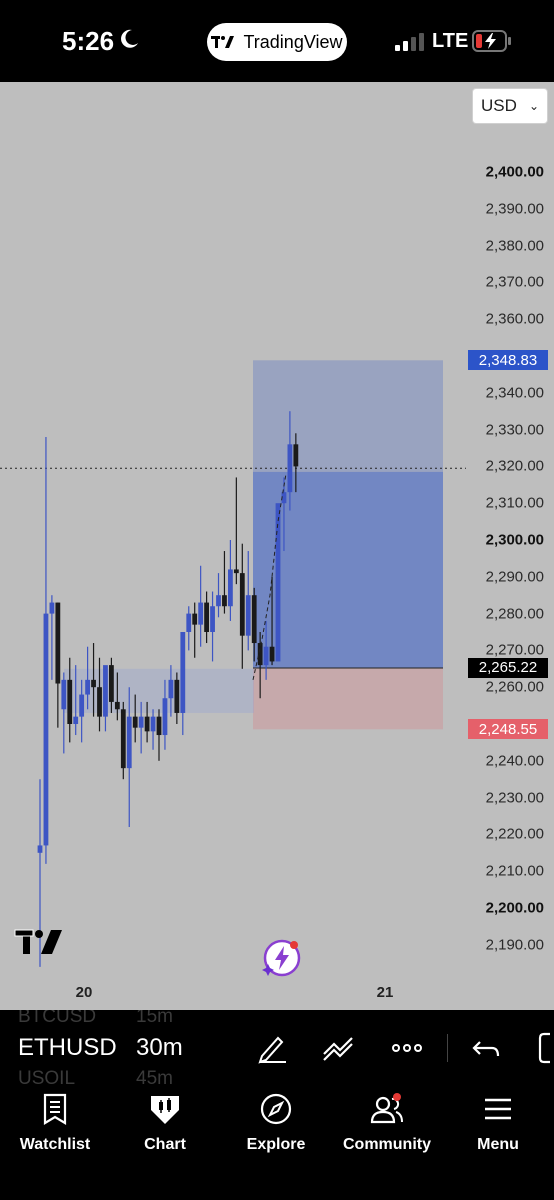 This screenshot has height=1200, width=554. I want to click on bottom-navigation: Watchlist Chart Explore Community Menu, so click(277, 1143).